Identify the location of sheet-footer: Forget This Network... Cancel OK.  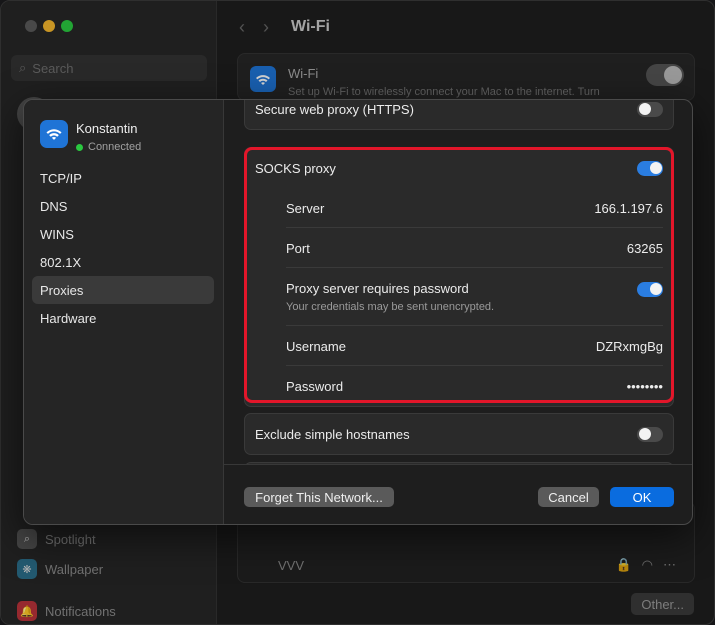
(458, 494).